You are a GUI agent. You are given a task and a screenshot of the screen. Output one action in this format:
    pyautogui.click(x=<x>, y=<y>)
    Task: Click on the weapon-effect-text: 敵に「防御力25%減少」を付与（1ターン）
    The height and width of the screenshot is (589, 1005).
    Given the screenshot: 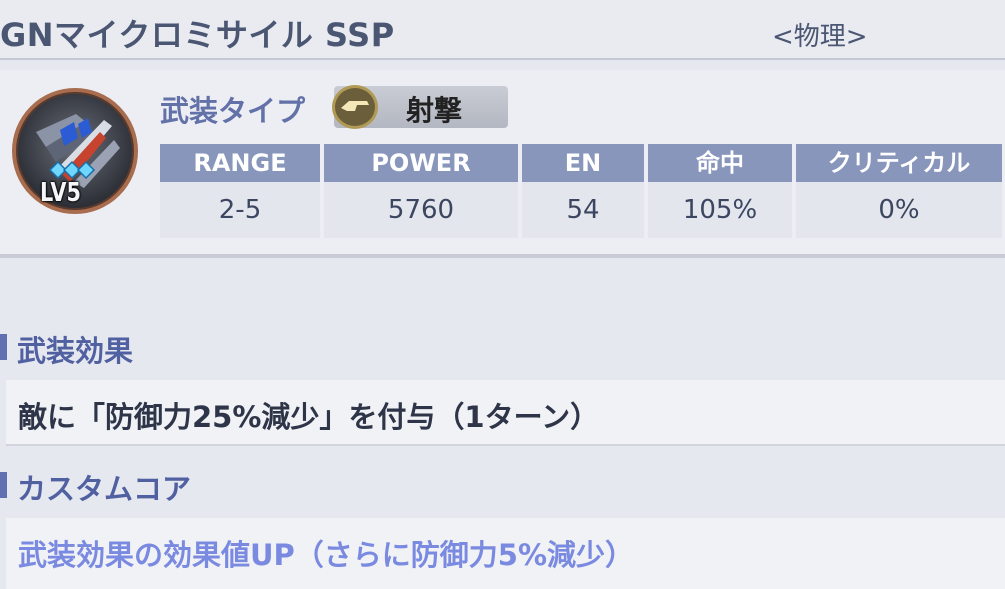 What is the action you would take?
    pyautogui.click(x=309, y=417)
    